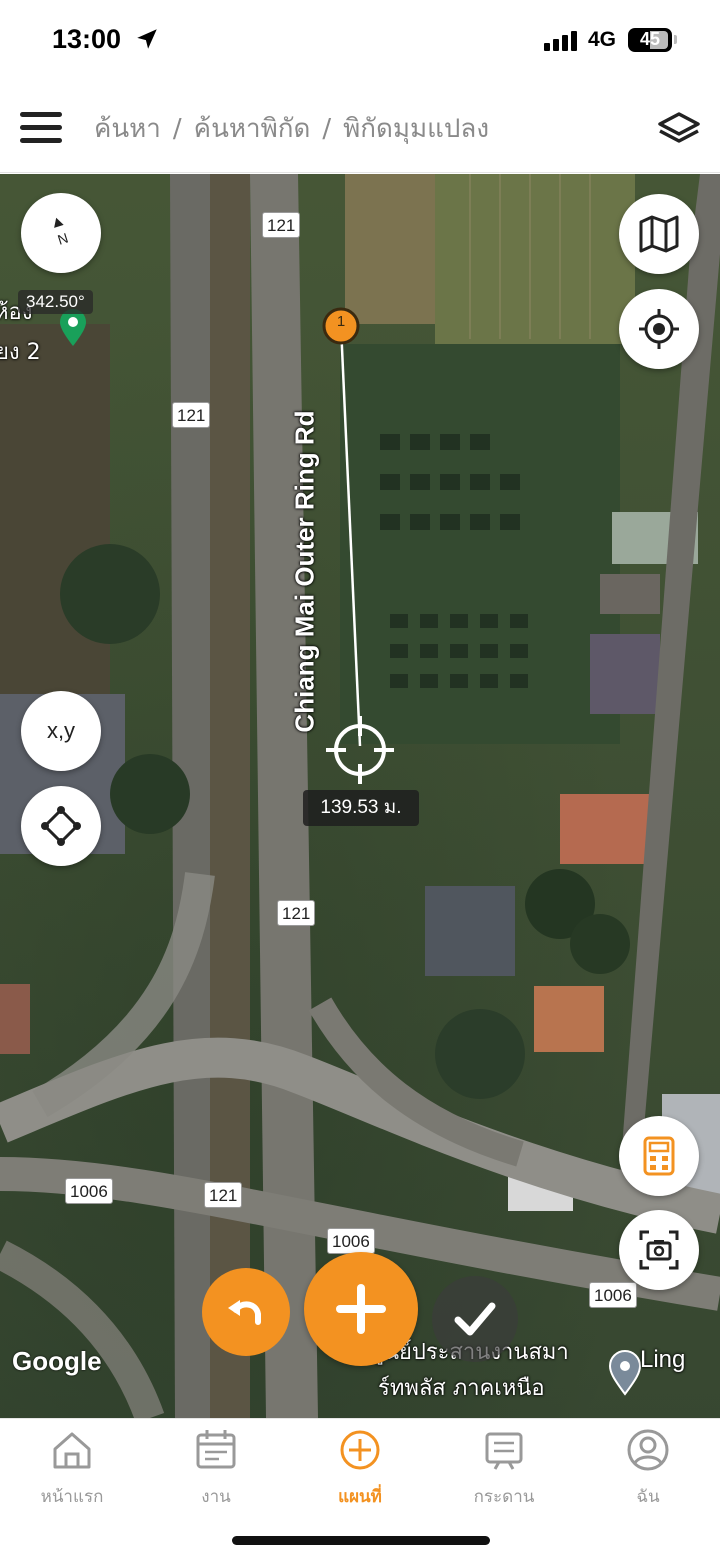 This screenshot has height=1558, width=720. What do you see at coordinates (663, 1359) in the screenshot?
I see `poi-label: Ling` at bounding box center [663, 1359].